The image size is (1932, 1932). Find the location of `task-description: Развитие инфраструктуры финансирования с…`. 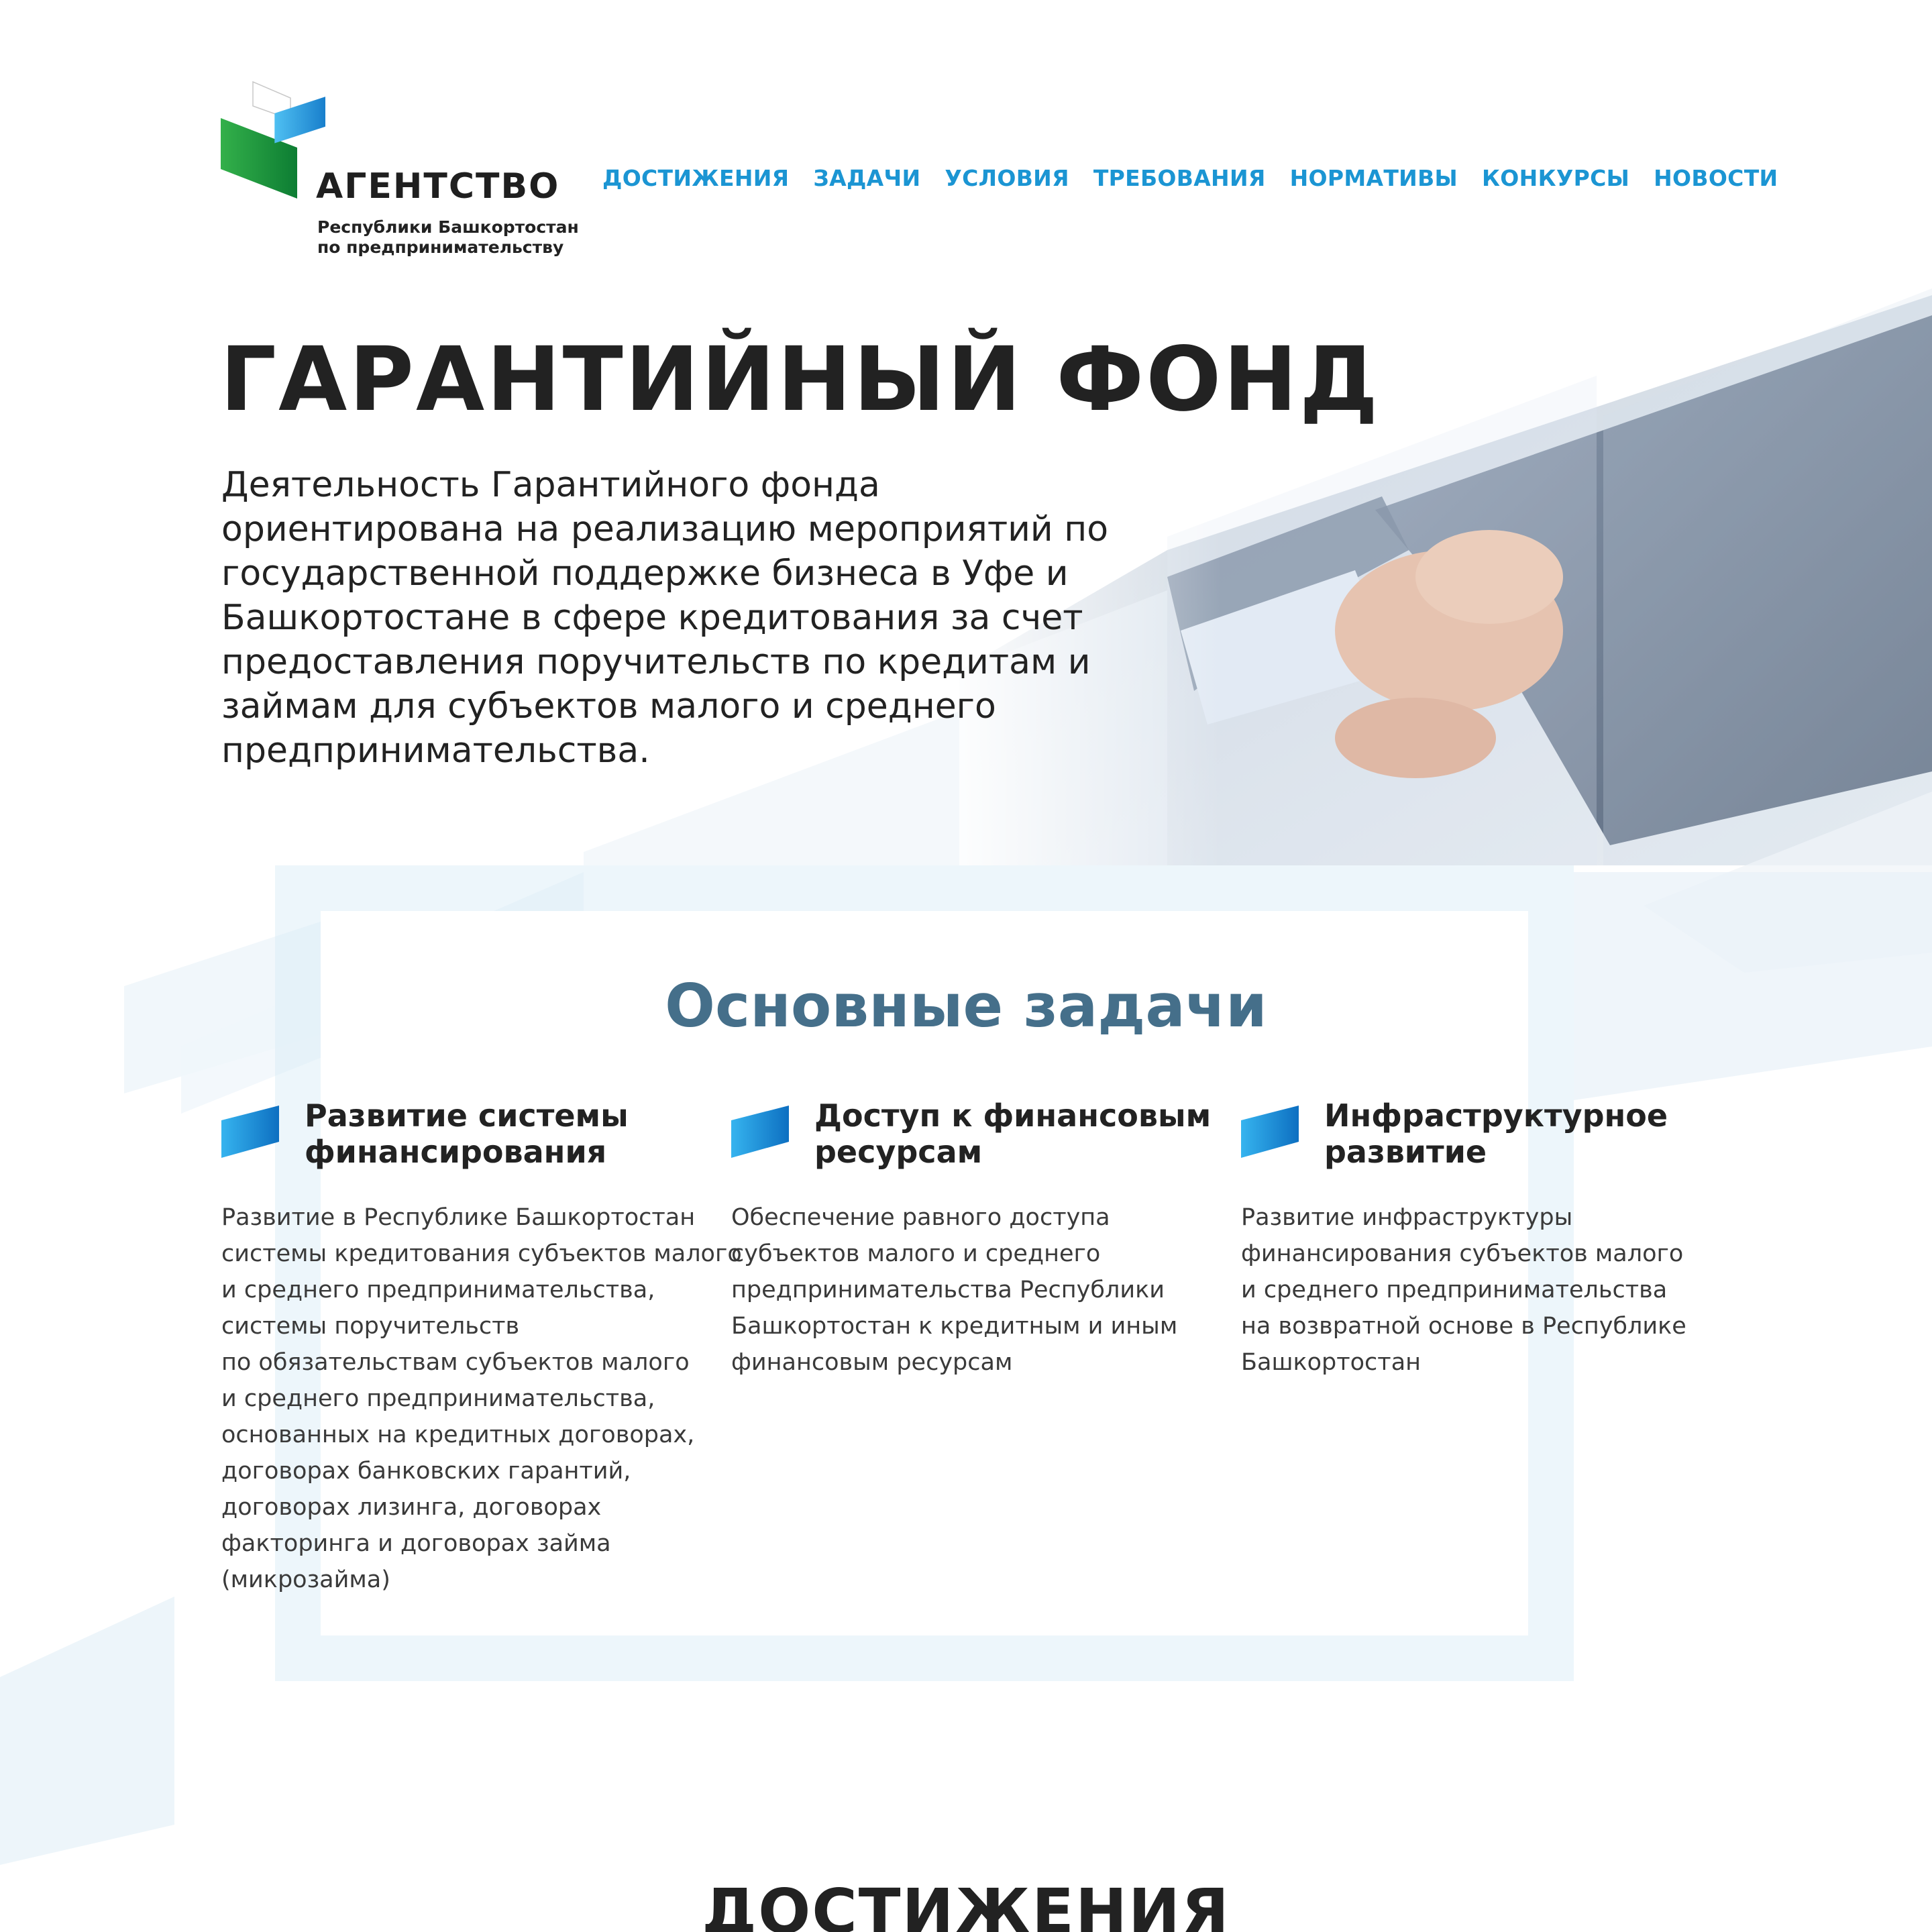

task-description: Развитие инфраструктуры финансирования с… is located at coordinates (1463, 1290).